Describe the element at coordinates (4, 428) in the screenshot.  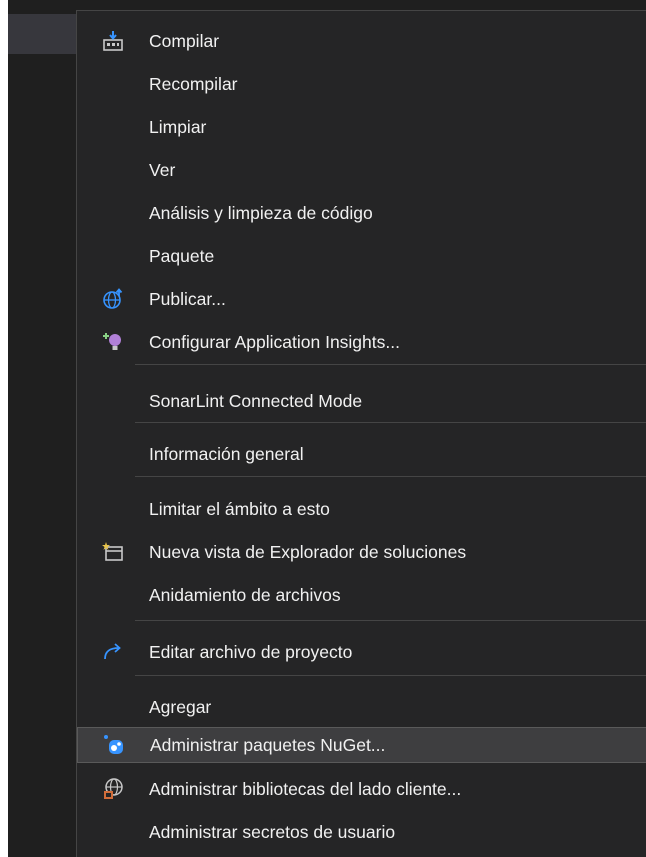
I see `window-edge` at that location.